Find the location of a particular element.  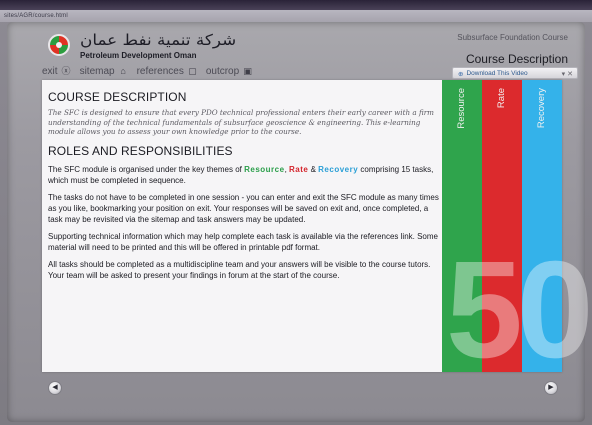

top-nav: exit ⓧ sitemap ⌂ references ▢ outcrop ▣ is located at coordinates (147, 71).